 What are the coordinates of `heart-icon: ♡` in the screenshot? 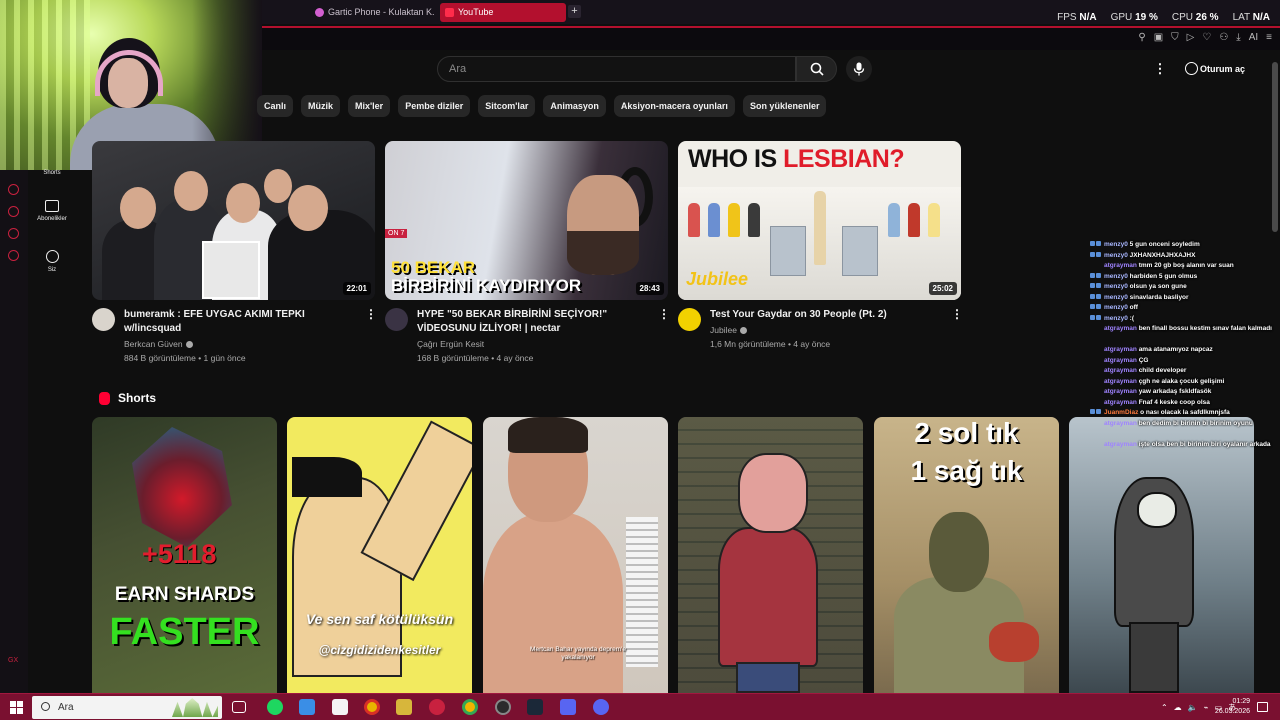 It's located at (1206, 37).